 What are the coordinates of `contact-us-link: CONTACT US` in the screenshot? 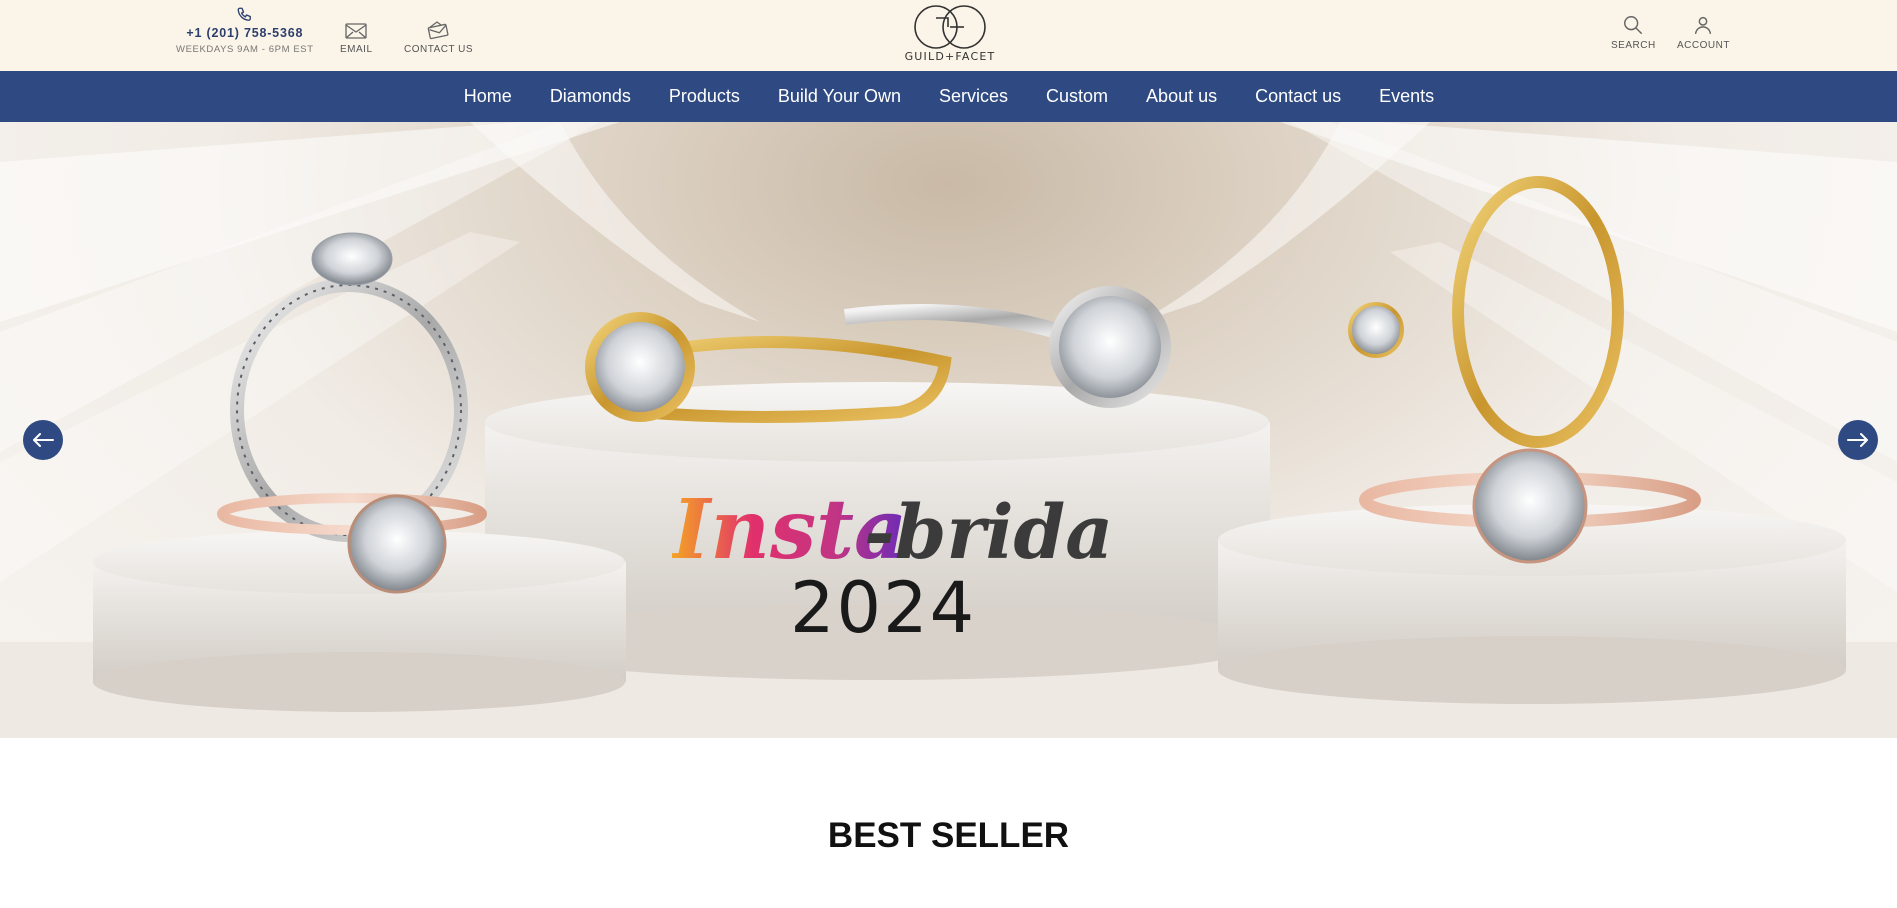 It's located at (438, 36).